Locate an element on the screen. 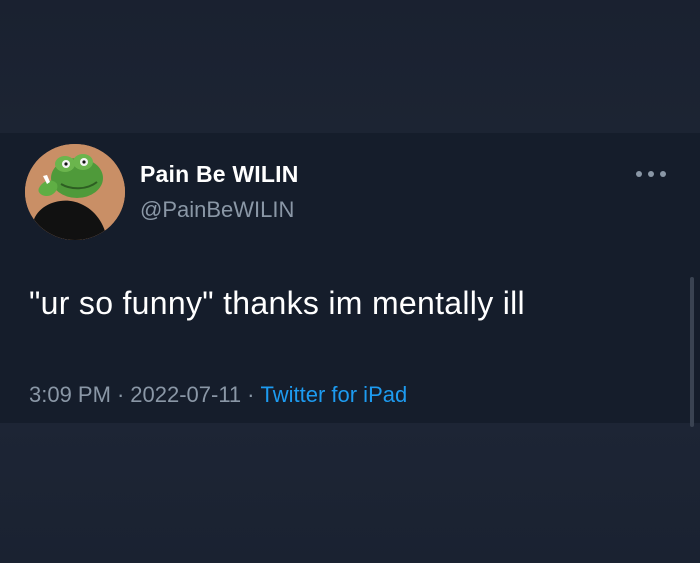 This screenshot has width=700, height=563. scrollbar-thumb is located at coordinates (692, 352).